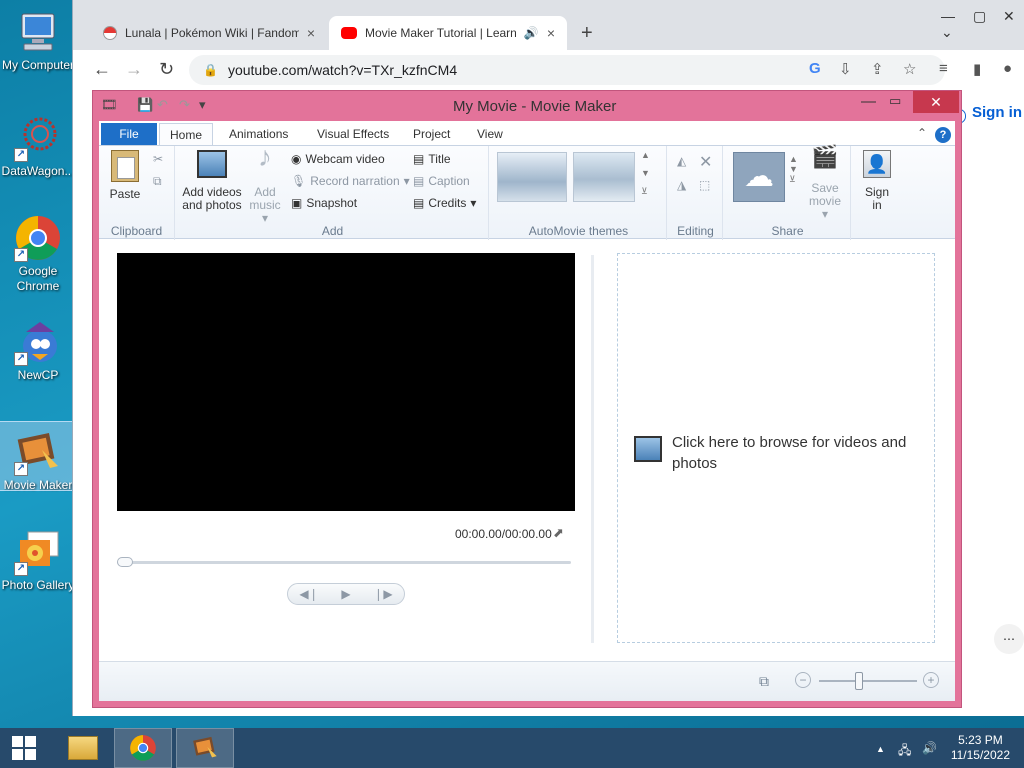 This screenshot has height=768, width=1024. I want to click on ribbon-group-editing: ◭ ✕ ◮ ⬚ Editing, so click(696, 193).